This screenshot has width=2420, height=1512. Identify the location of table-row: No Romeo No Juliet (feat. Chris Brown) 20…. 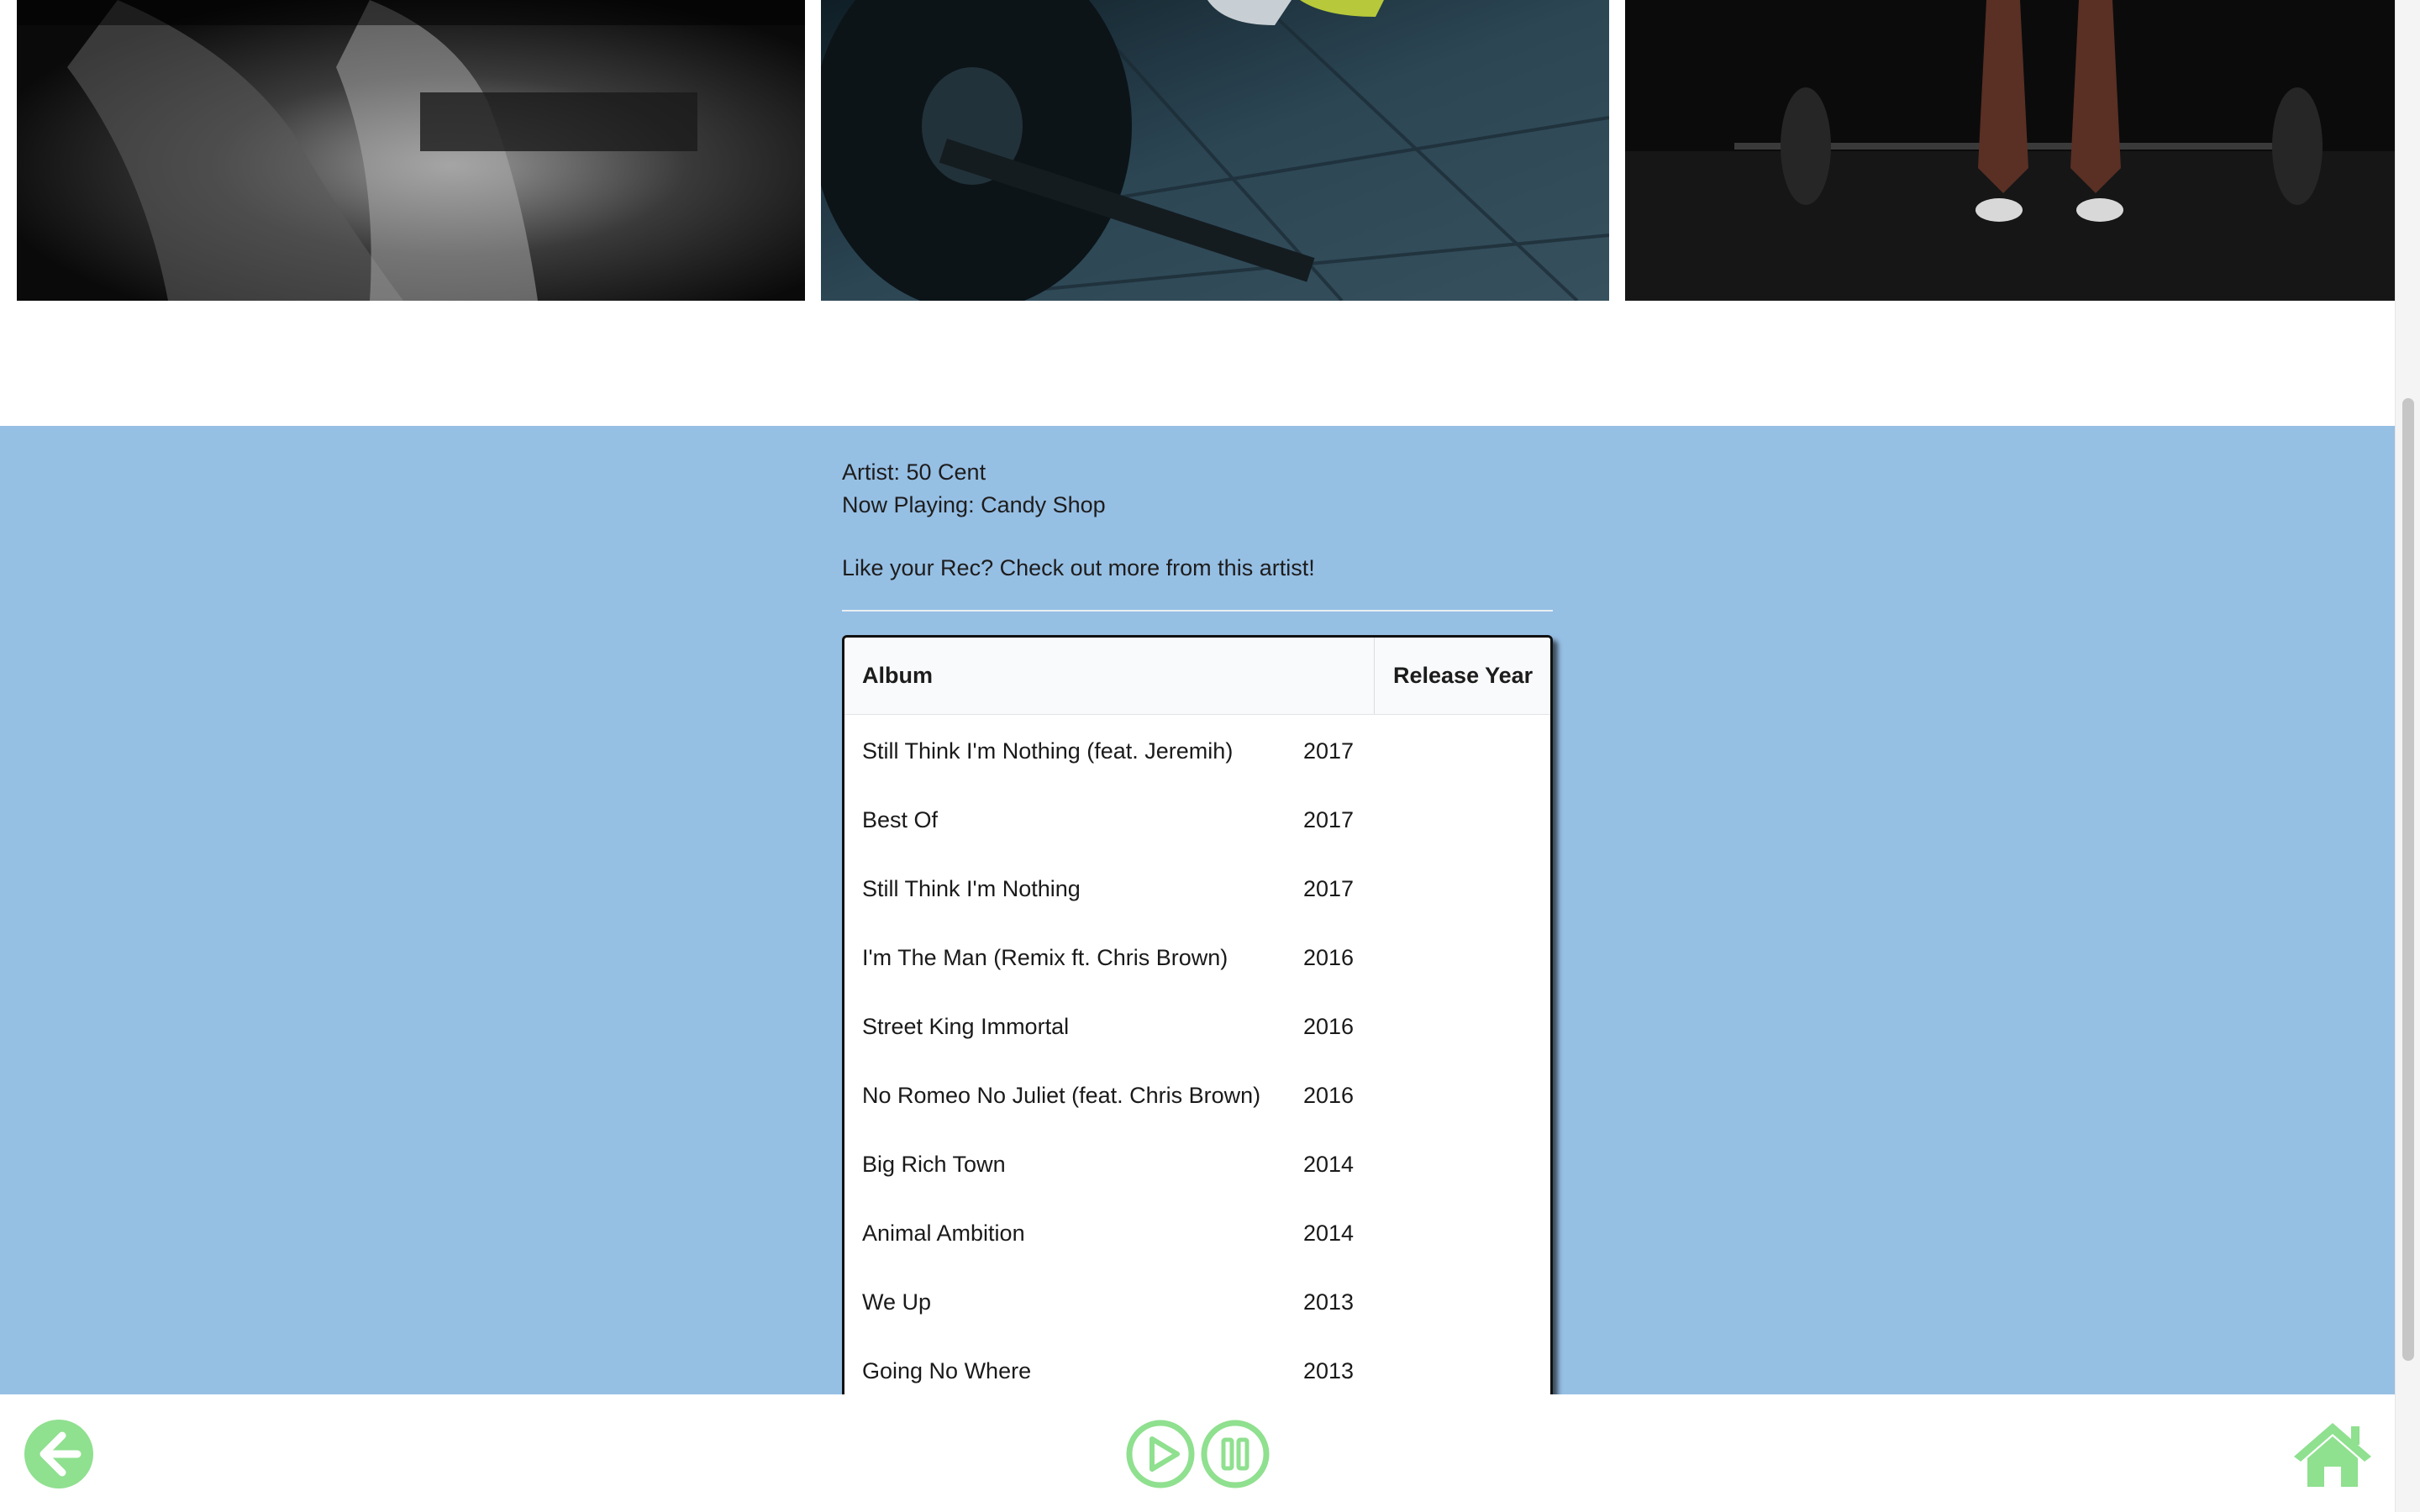
(1197, 1095).